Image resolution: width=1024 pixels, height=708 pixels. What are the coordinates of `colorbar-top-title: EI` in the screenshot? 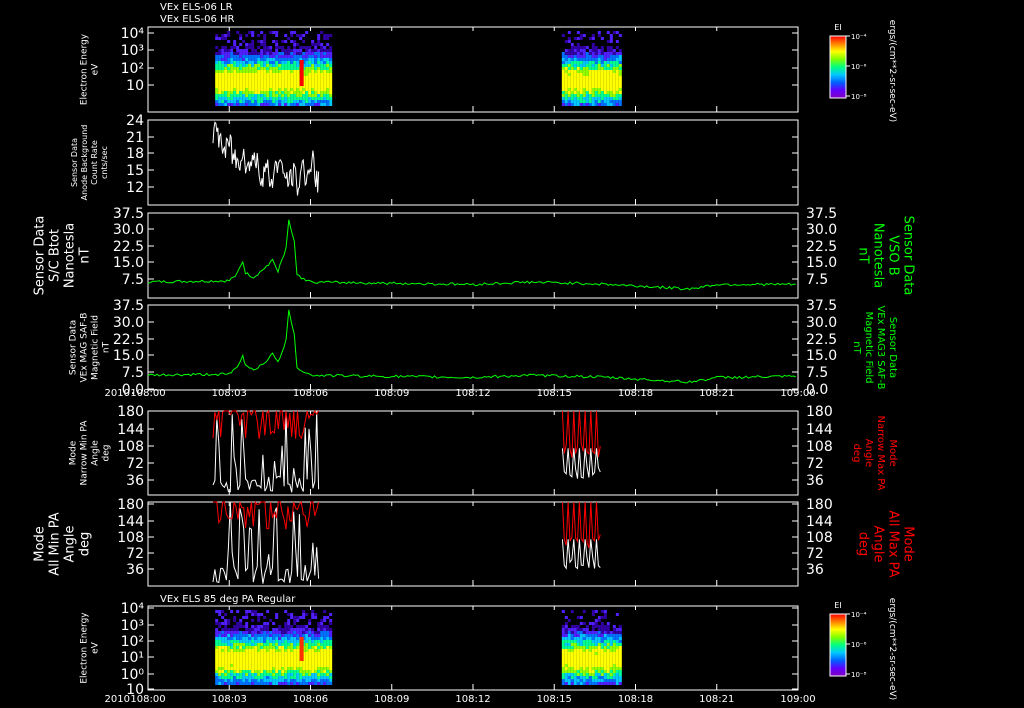 It's located at (837, 27).